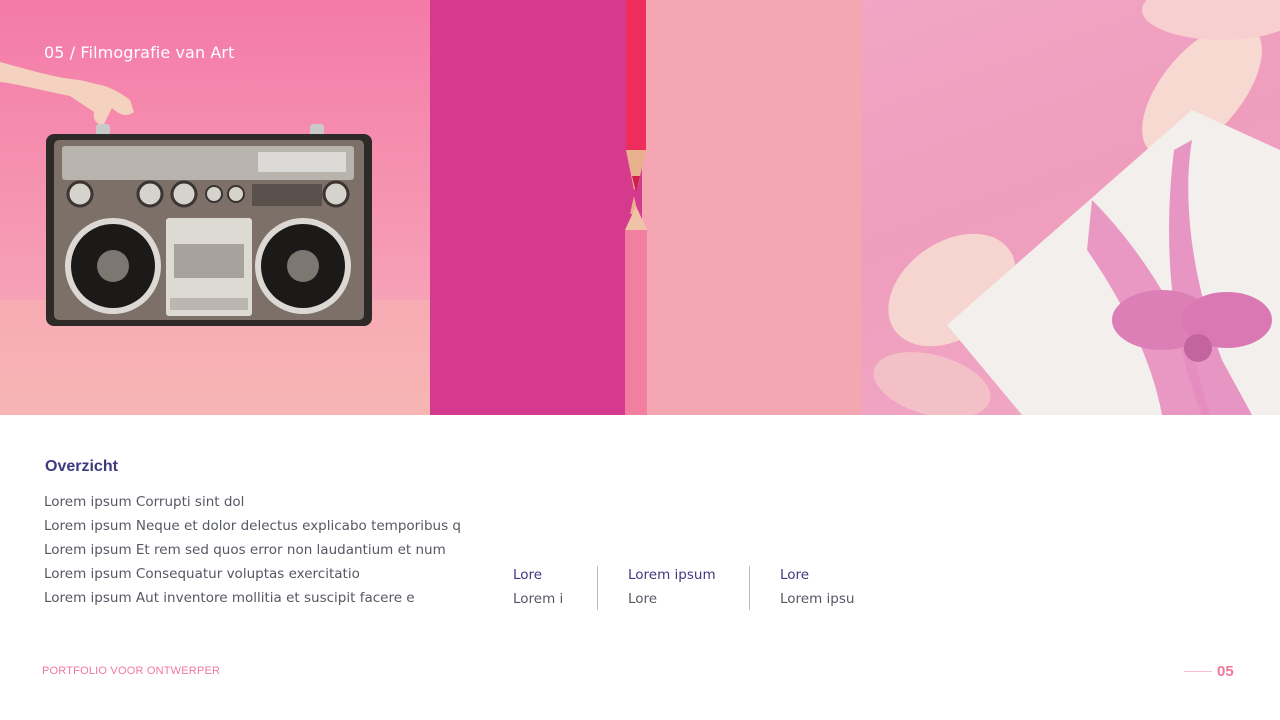 The width and height of the screenshot is (1280, 720). Describe the element at coordinates (817, 589) in the screenshot. I see `stat-column-3: Lore Lorem ipsu` at that location.